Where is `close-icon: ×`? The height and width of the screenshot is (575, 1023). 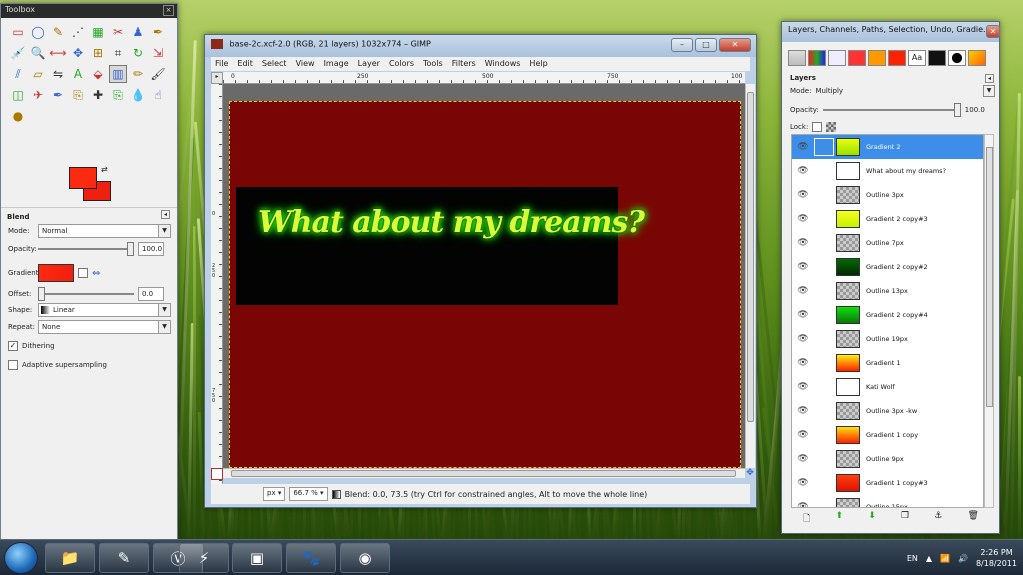
close-icon: × is located at coordinates (168, 10).